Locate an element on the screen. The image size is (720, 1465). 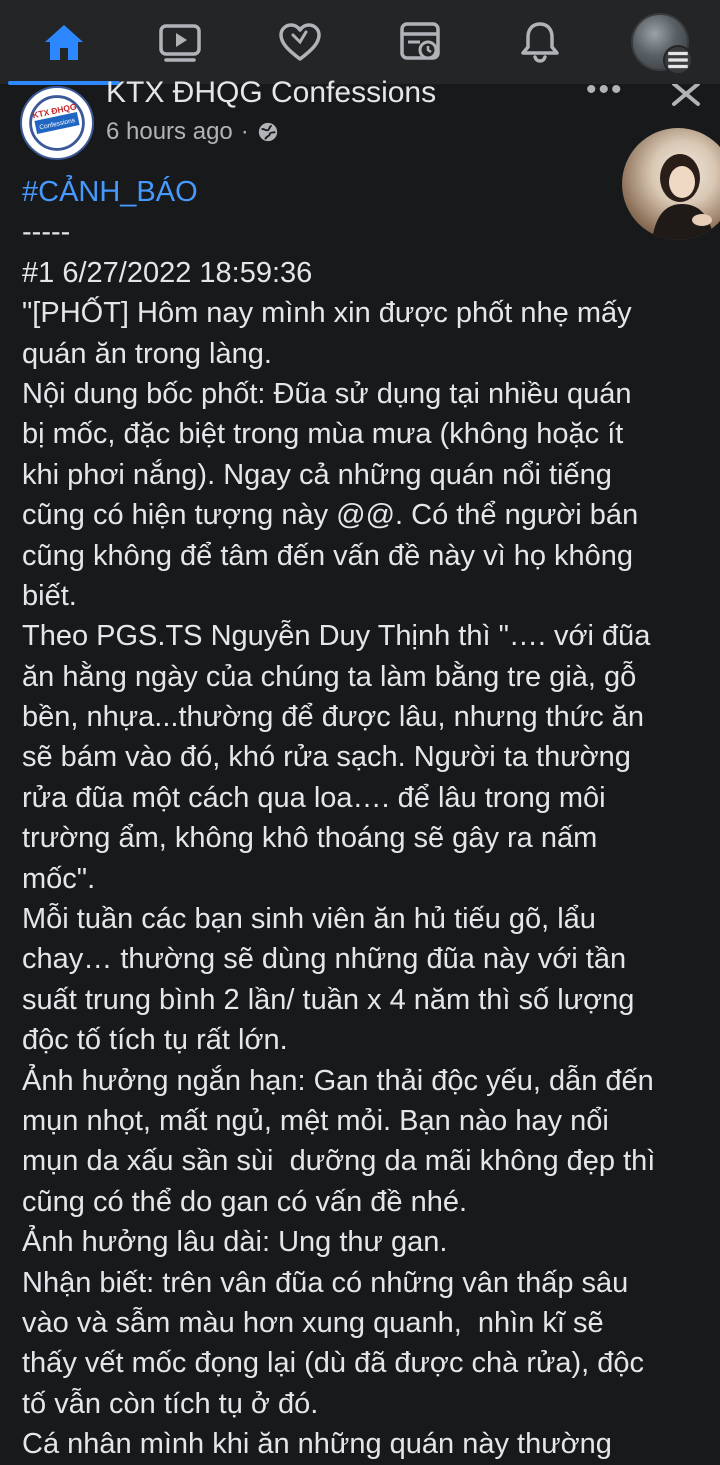
post-text-line: Ảnh hưởng lâu dài: Ung thư gan. is located at coordinates (235, 1242).